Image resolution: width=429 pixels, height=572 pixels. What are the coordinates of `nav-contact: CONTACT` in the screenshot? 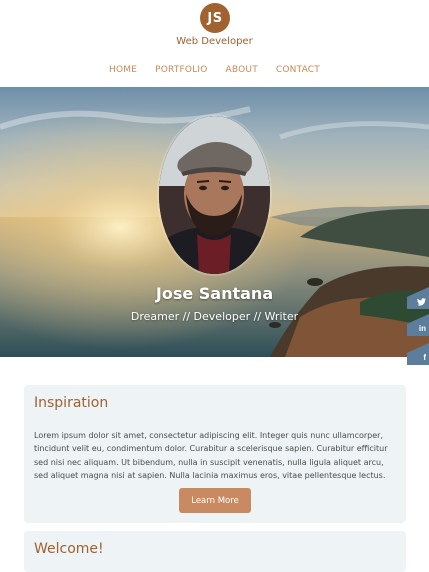 It's located at (298, 70).